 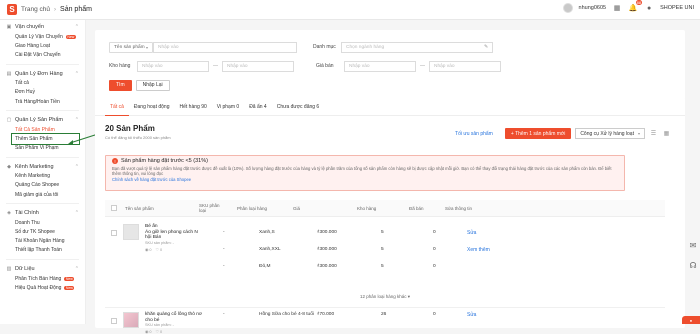 I want to click on preorder-policy-link: Chính sách về hàng đặt trước của Shopee, so click(x=365, y=179).